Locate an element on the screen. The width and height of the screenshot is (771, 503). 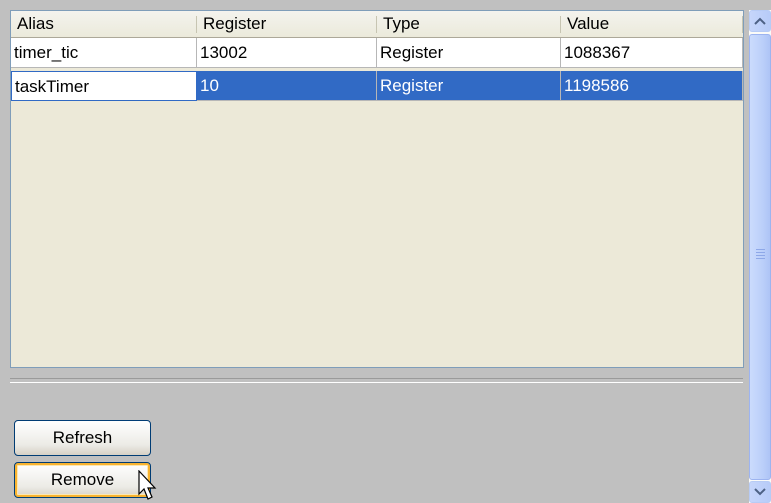
column-header-alias: Alias is located at coordinates (104, 24).